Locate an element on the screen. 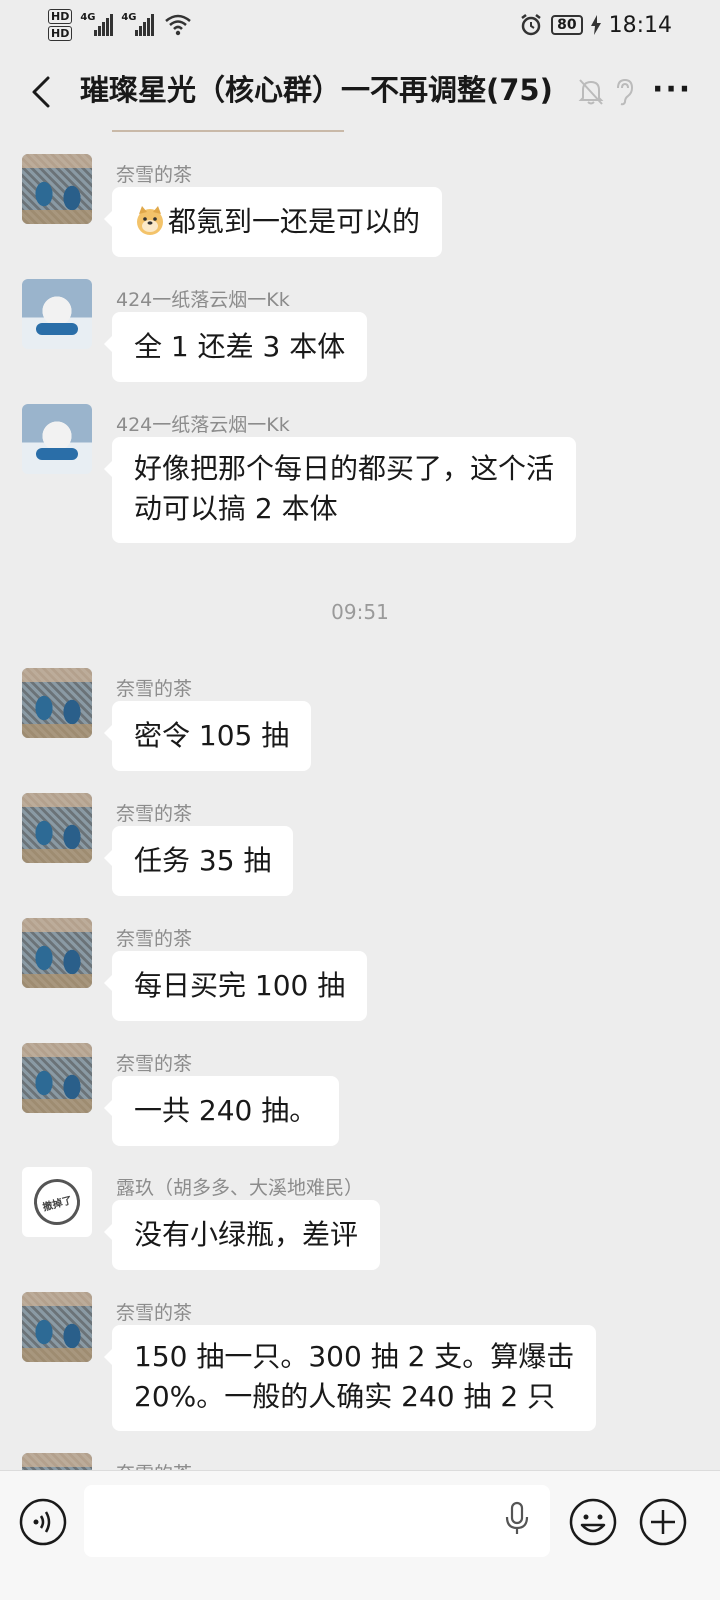 The image size is (720, 1600). more-button: ··· is located at coordinates (672, 90).